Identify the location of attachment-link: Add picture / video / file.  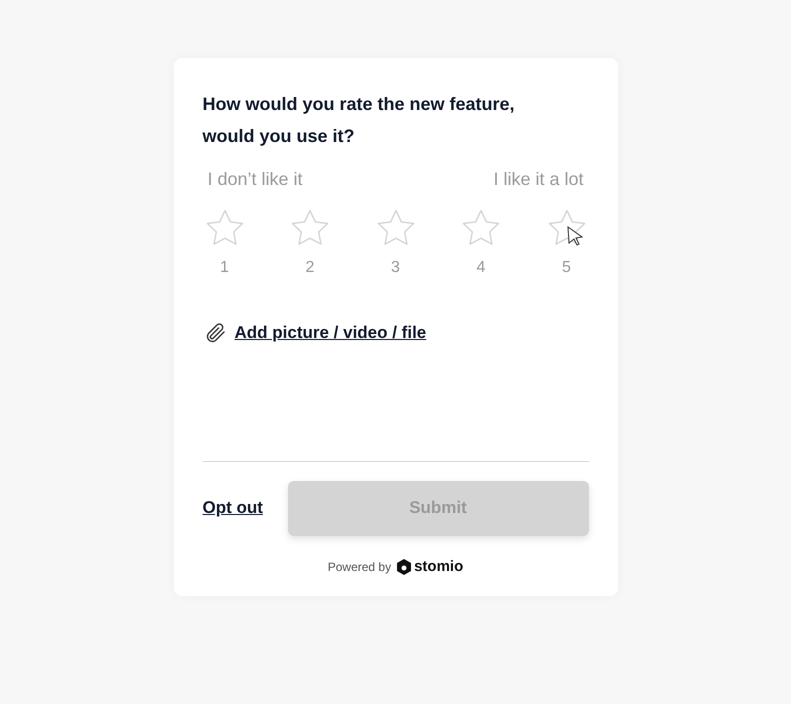
(330, 333).